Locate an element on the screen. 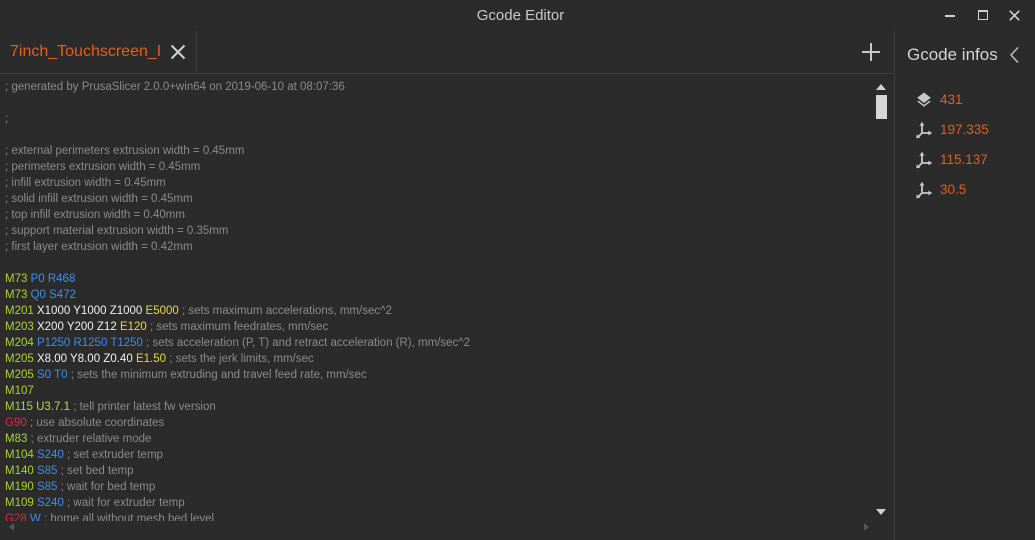  close-button is located at coordinates (1015, 15).